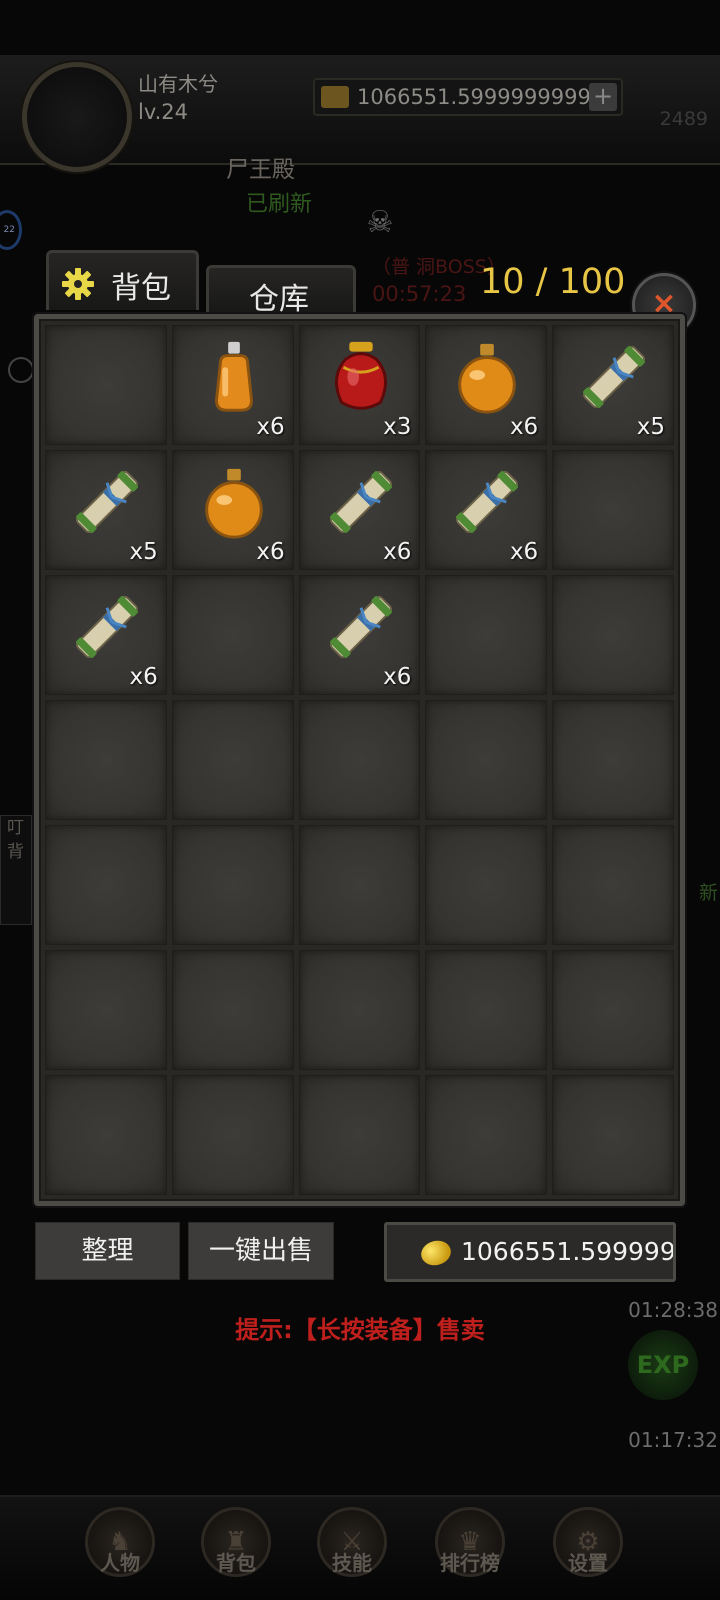  What do you see at coordinates (470, 1563) in the screenshot?
I see `nav-label: 排行榜` at bounding box center [470, 1563].